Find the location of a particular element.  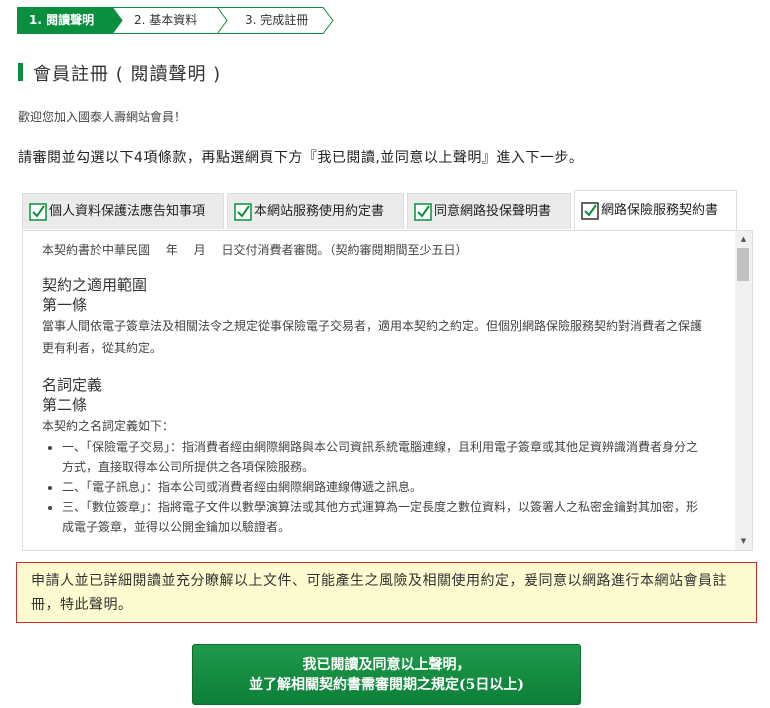

tab-online-insurance-declaration: 同意網路投保聲明書 is located at coordinates (489, 211).